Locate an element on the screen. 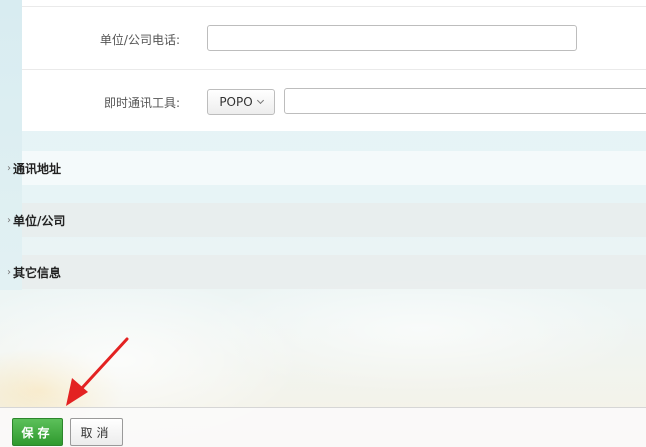 This screenshot has height=447, width=646. im-type-select: POPO is located at coordinates (241, 102).